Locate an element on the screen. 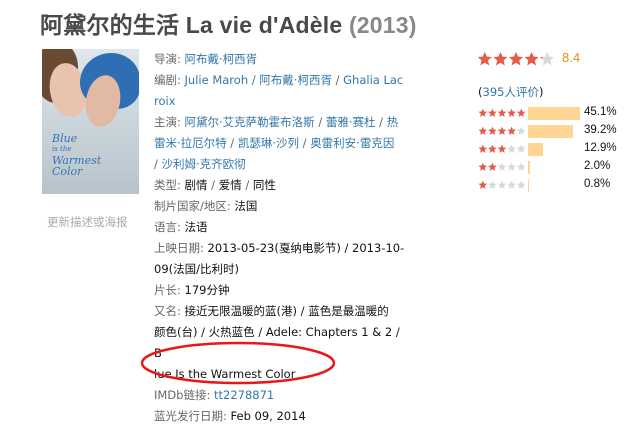 This screenshot has height=427, width=640. runtime-value: 179分钟 is located at coordinates (207, 290).